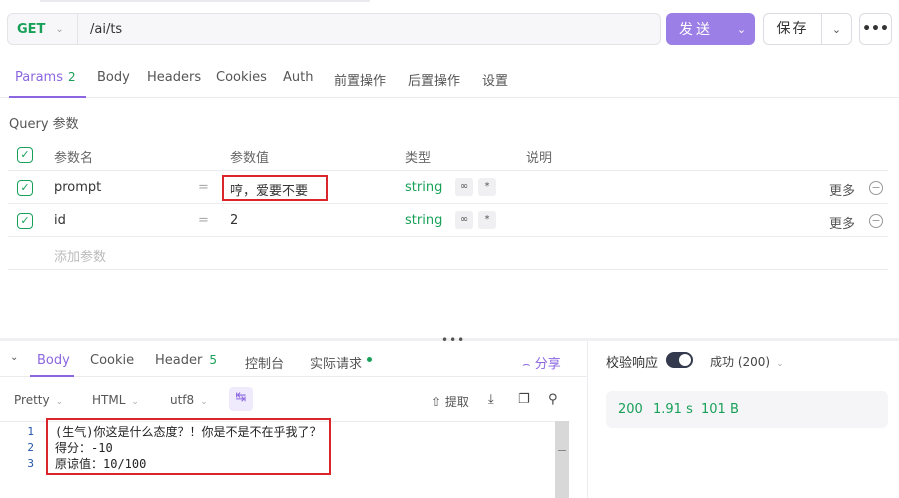 The height and width of the screenshot is (498, 899). I want to click on copy-icon: ❐, so click(524, 399).